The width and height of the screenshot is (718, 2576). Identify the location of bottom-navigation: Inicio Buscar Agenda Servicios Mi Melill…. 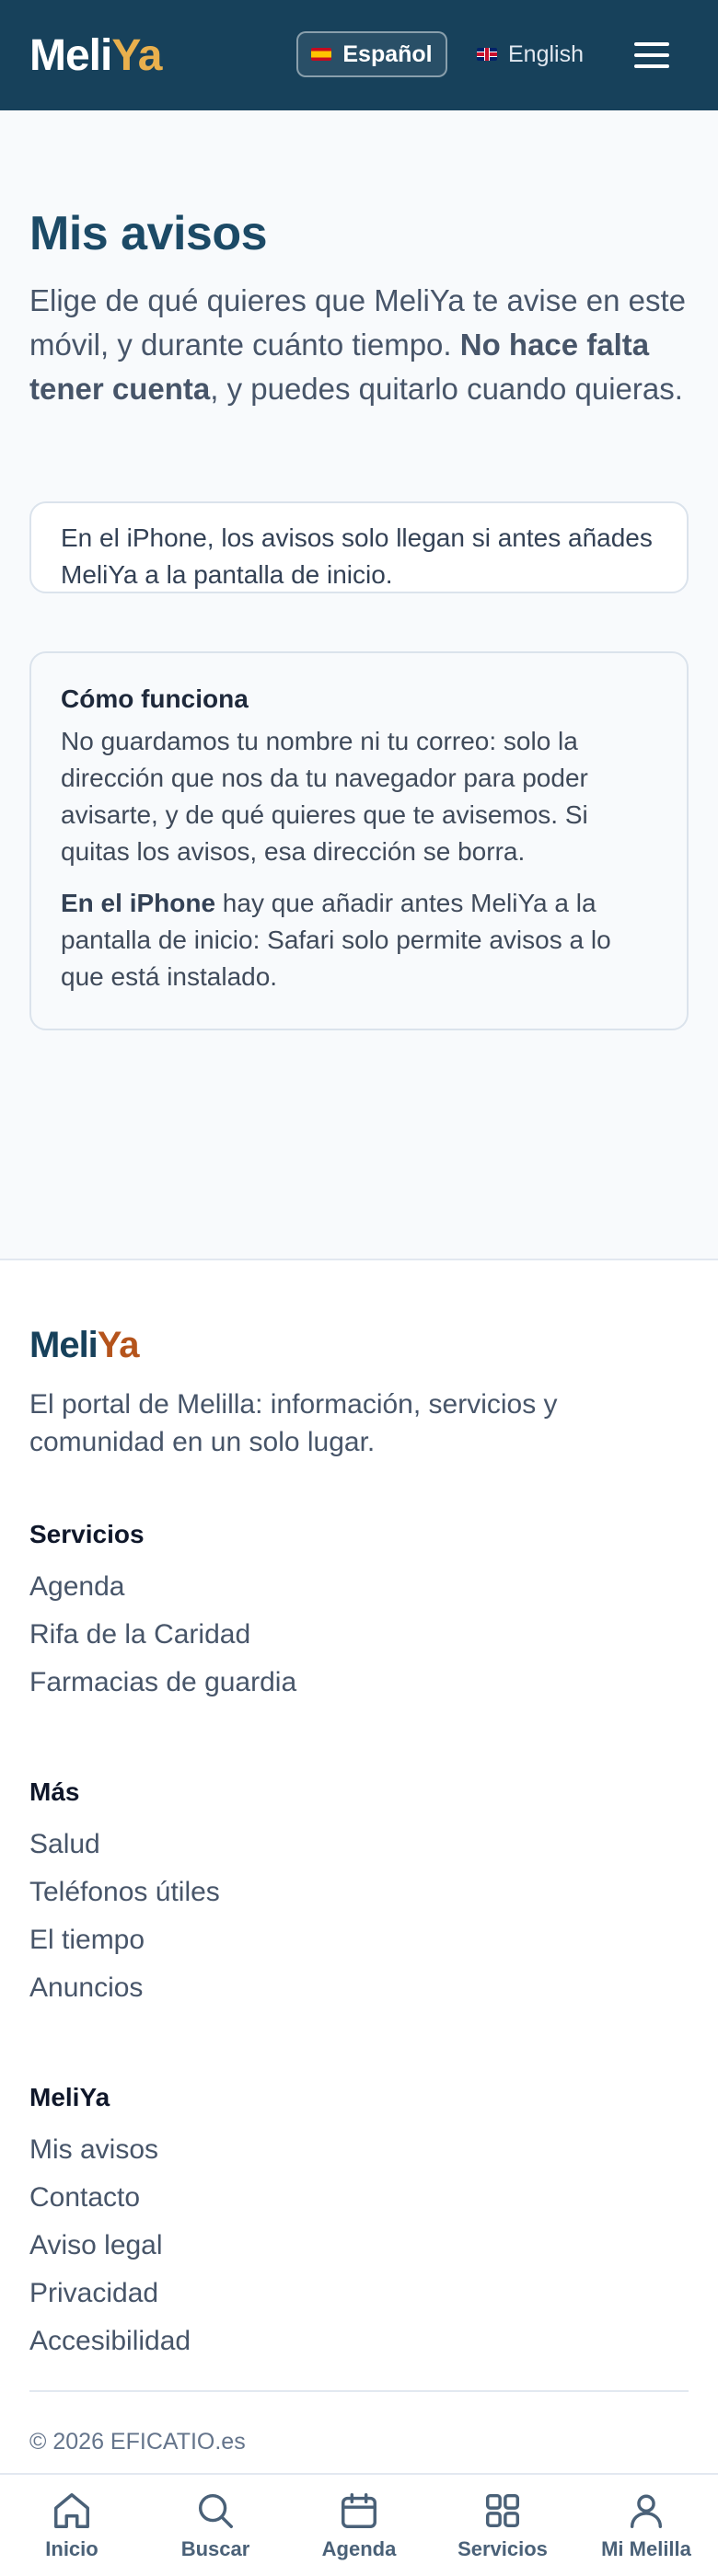
(359, 2524).